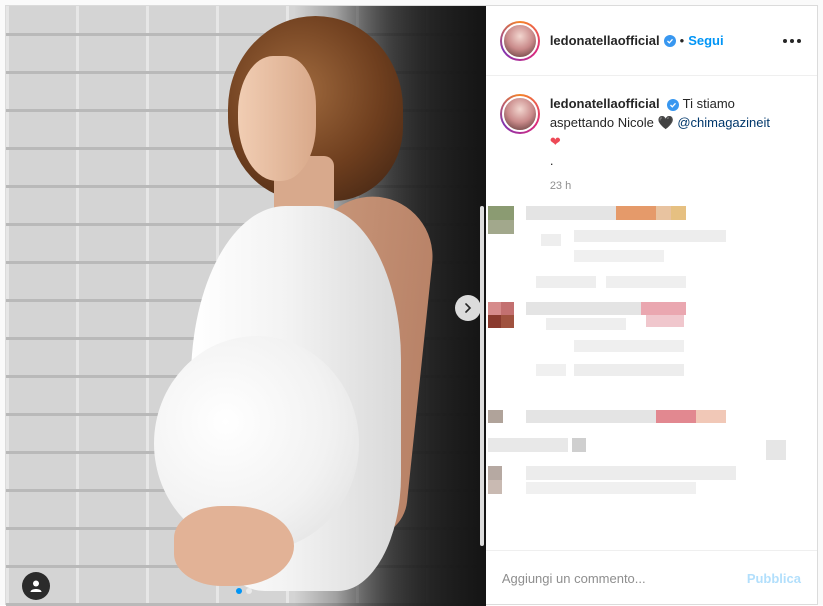  I want to click on publish-button: Pubblica, so click(774, 578).